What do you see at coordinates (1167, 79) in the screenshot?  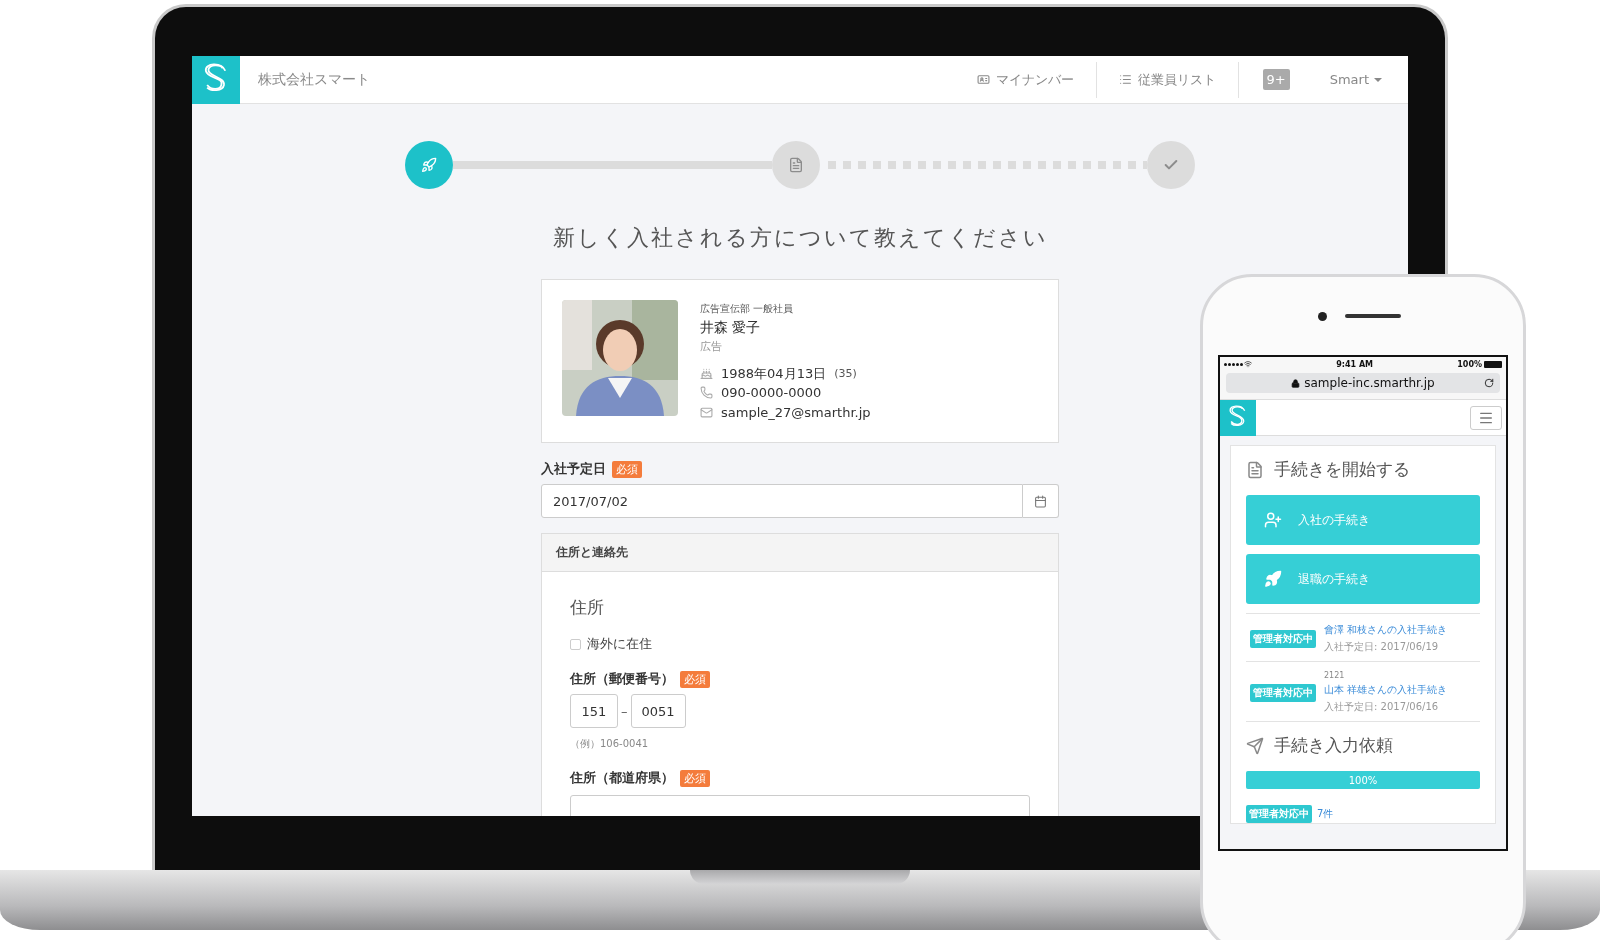 I see `nav-link: 従業員リスト` at bounding box center [1167, 79].